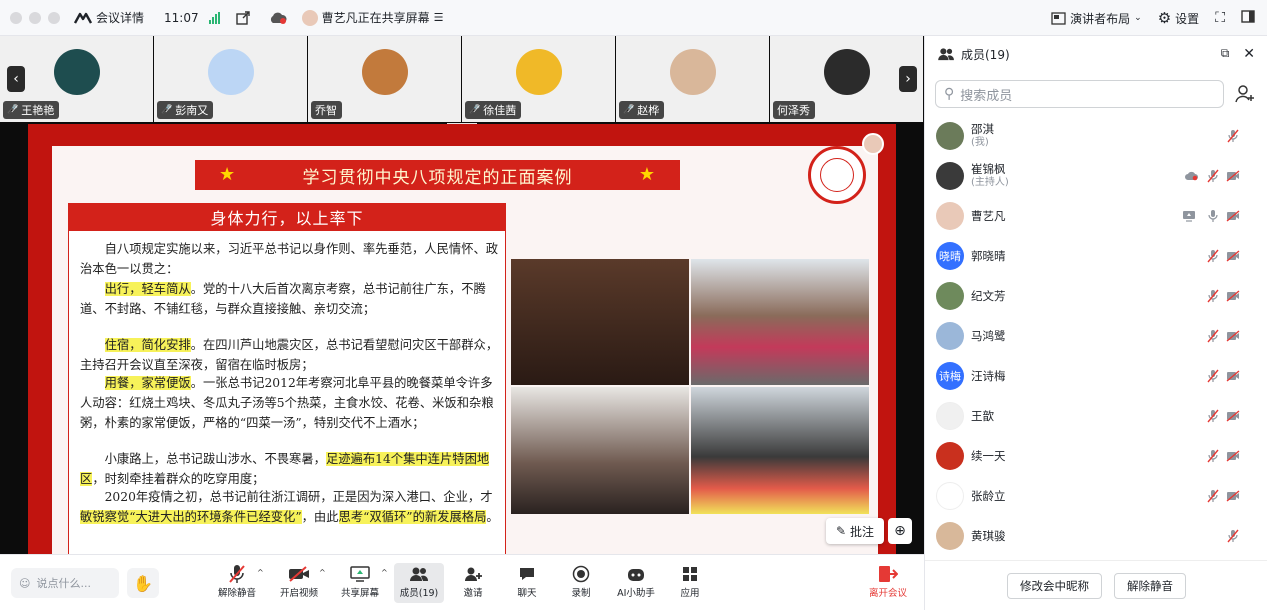 The image size is (1267, 610). Describe the element at coordinates (242, 17) in the screenshot. I see `external-link-icon` at that location.